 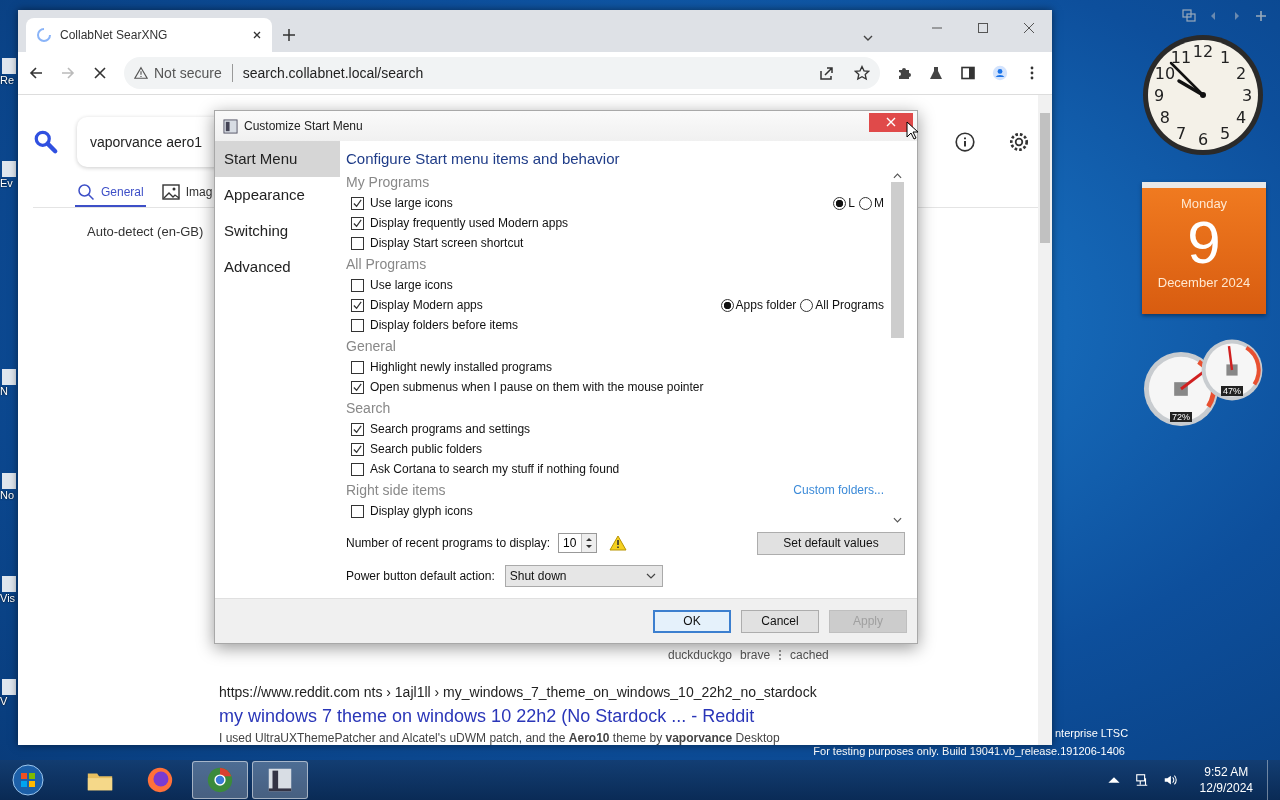 What do you see at coordinates (500, 738) in the screenshot?
I see `result-snippet: I used UltraUXThemePatcher and Alcatel's uDWM patch, and the Aero10 theme by vaporvance Desktop` at bounding box center [500, 738].